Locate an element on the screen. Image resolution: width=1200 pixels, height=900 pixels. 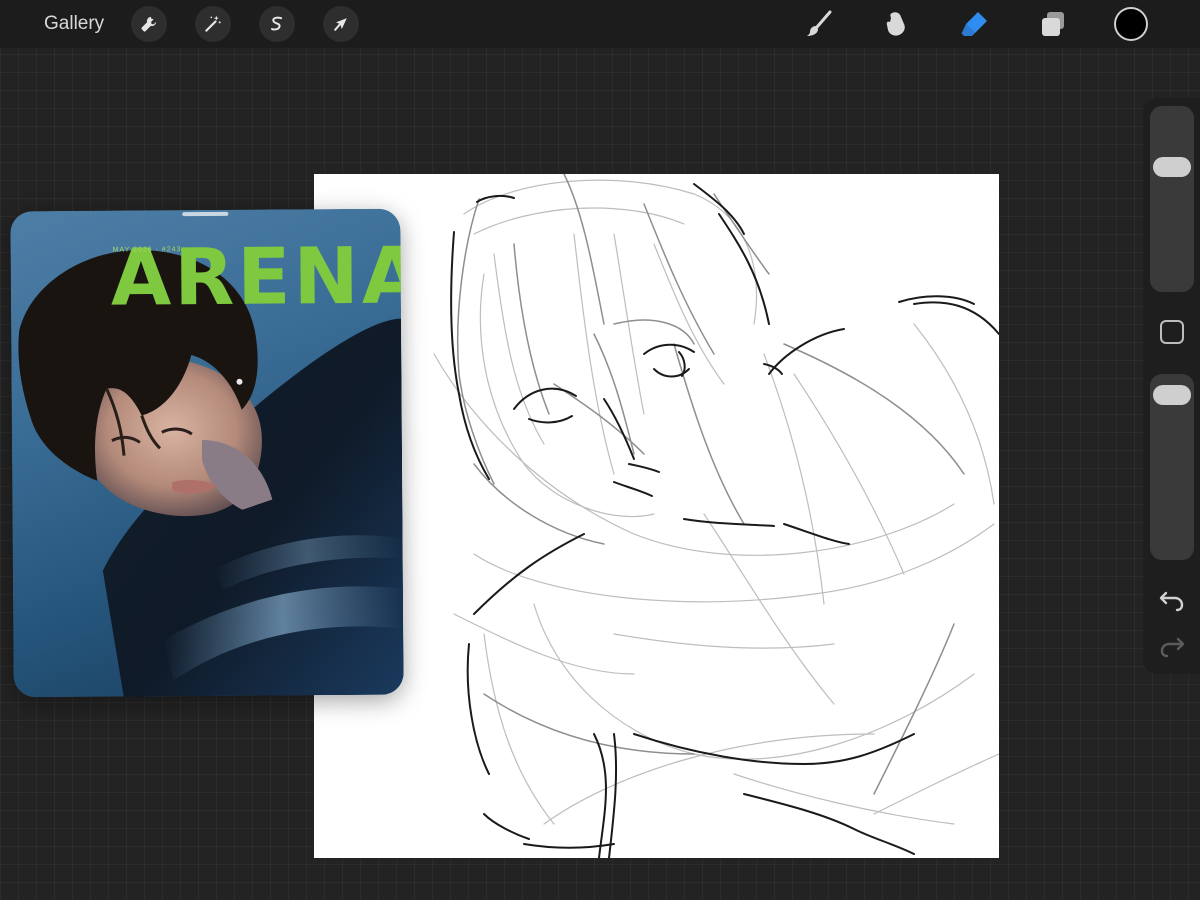
reference-drag-handle is located at coordinates (205, 214).